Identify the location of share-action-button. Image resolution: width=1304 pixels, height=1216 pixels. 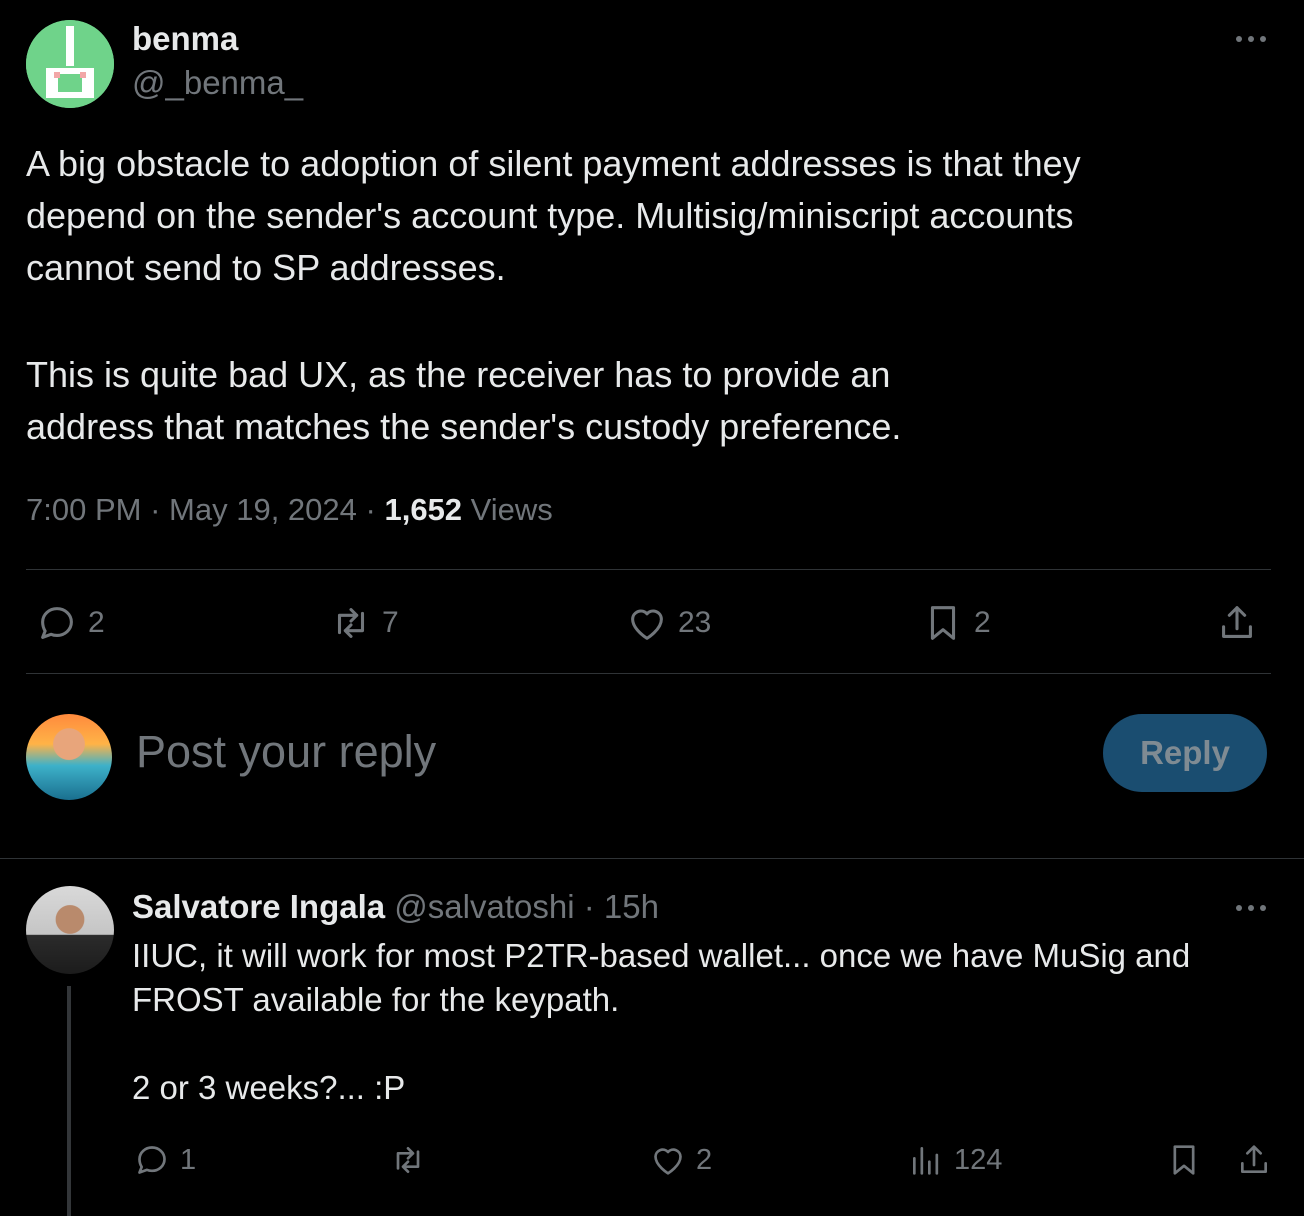
(1237, 623).